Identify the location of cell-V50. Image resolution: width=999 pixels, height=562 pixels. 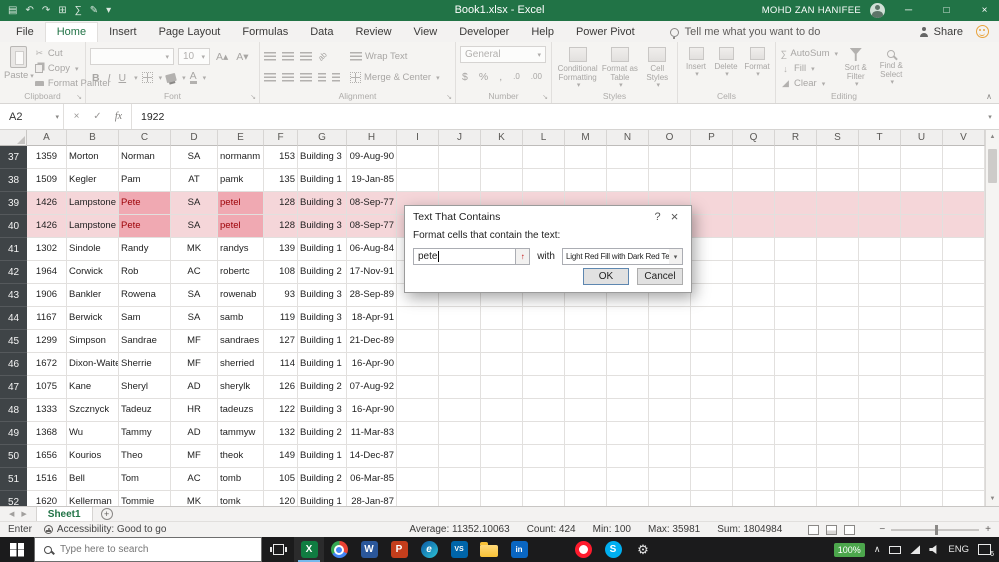
(964, 456).